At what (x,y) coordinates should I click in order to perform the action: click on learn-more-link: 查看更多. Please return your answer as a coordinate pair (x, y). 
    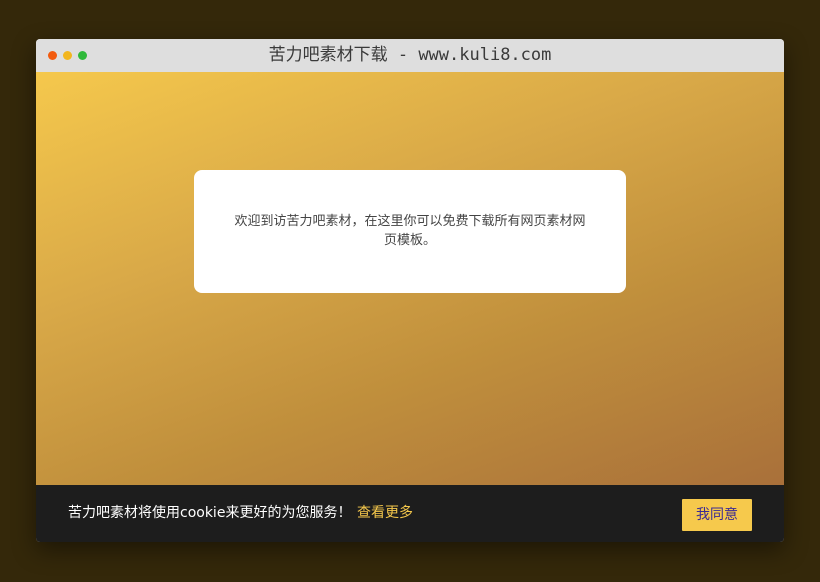
    Looking at the image, I should click on (385, 513).